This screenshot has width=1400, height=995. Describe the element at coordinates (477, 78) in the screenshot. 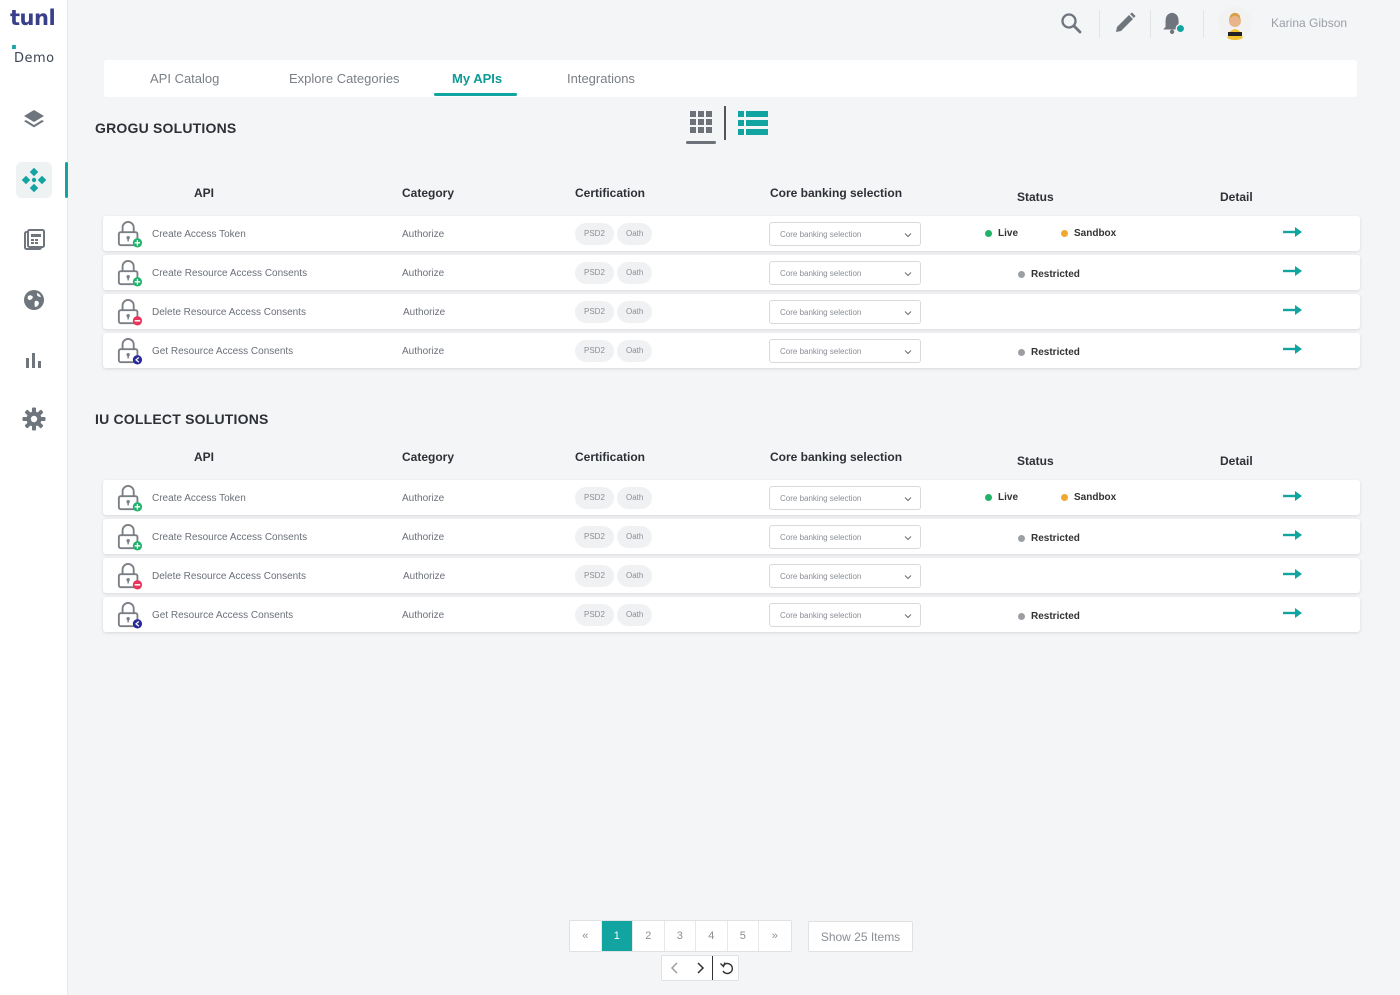

I see `tab-my-apis: My APIs` at that location.